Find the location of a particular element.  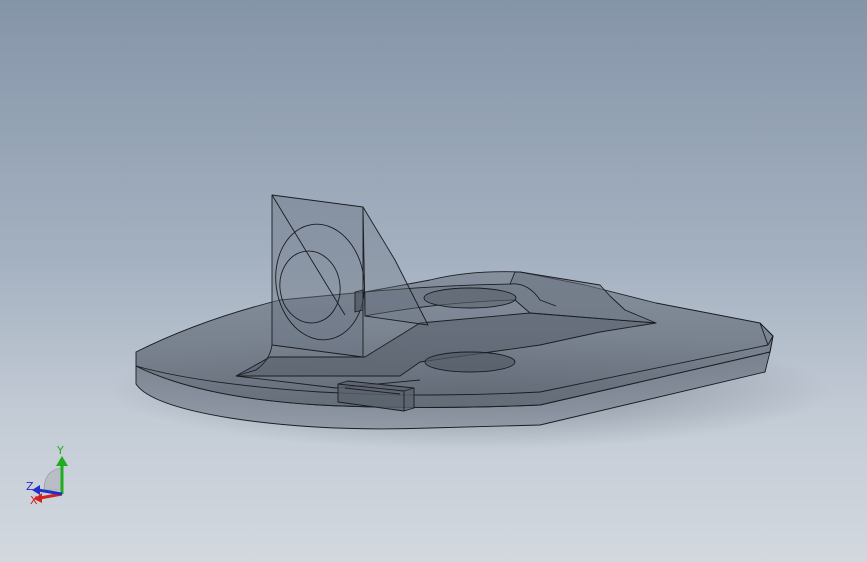

triad-plane-quadrant is located at coordinates (53, 479).